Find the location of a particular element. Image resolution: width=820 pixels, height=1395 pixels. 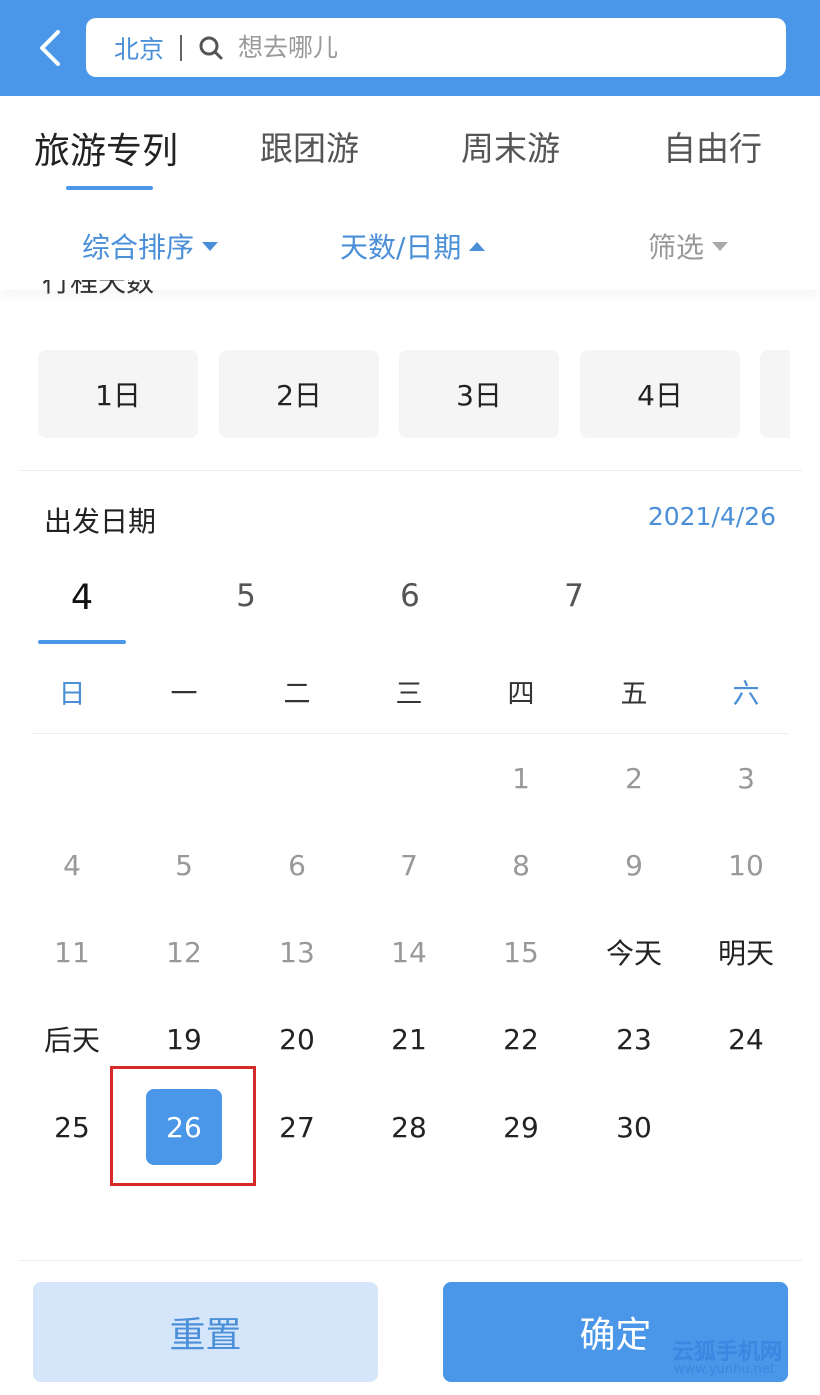

calendar-day: 5 is located at coordinates (184, 865).